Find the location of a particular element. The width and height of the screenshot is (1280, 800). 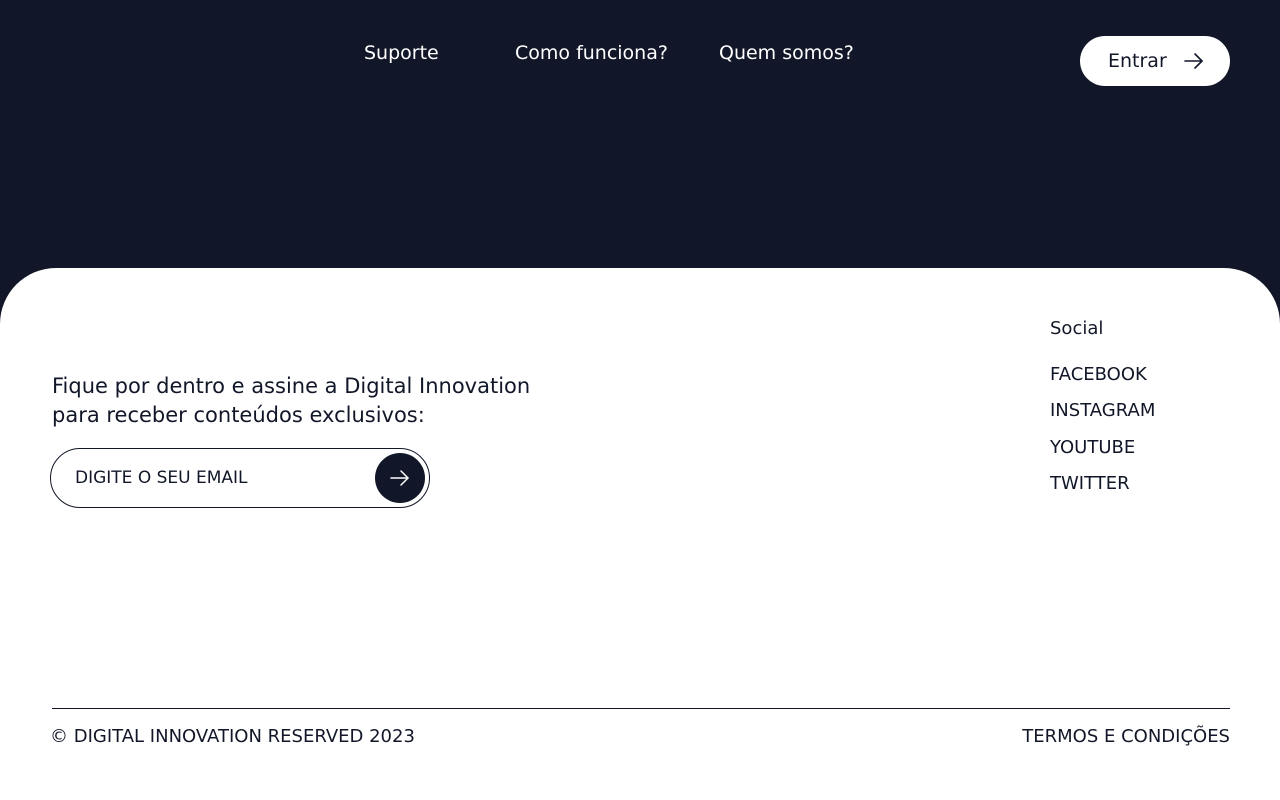

newsletter-form is located at coordinates (240, 478).